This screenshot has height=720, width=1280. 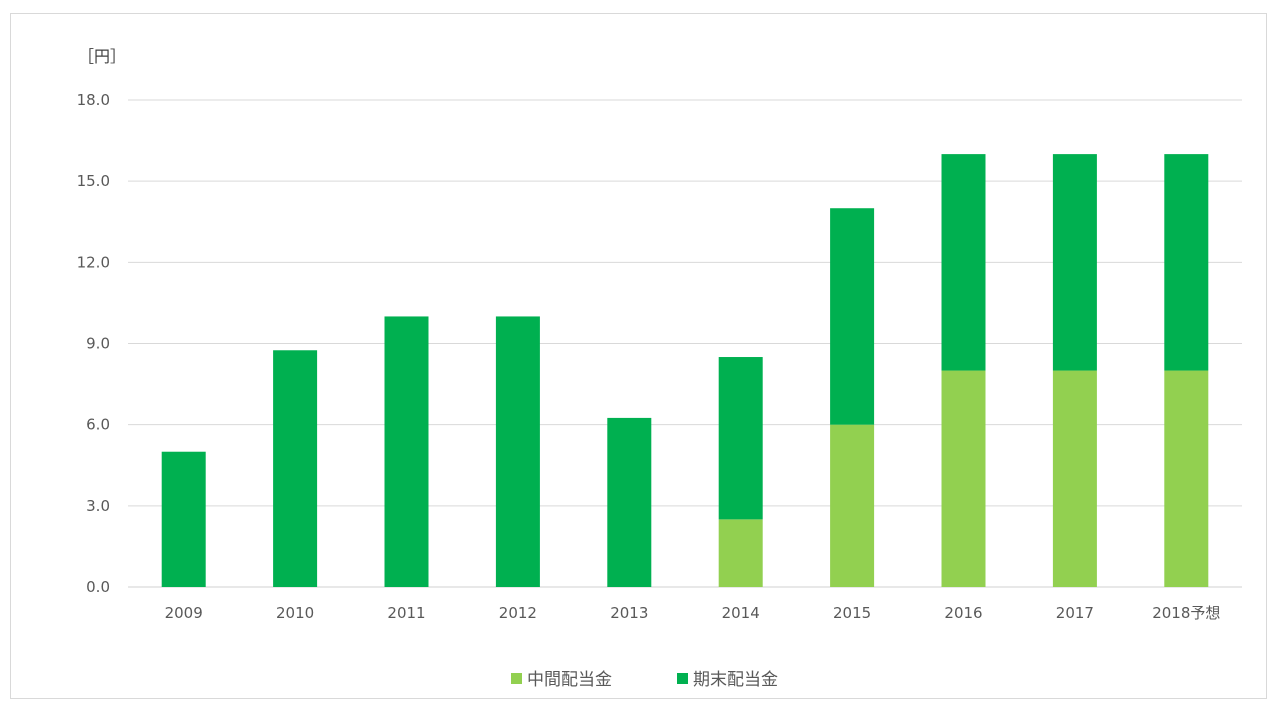 I want to click on bar-year-end-dividend-2016, so click(x=963, y=262).